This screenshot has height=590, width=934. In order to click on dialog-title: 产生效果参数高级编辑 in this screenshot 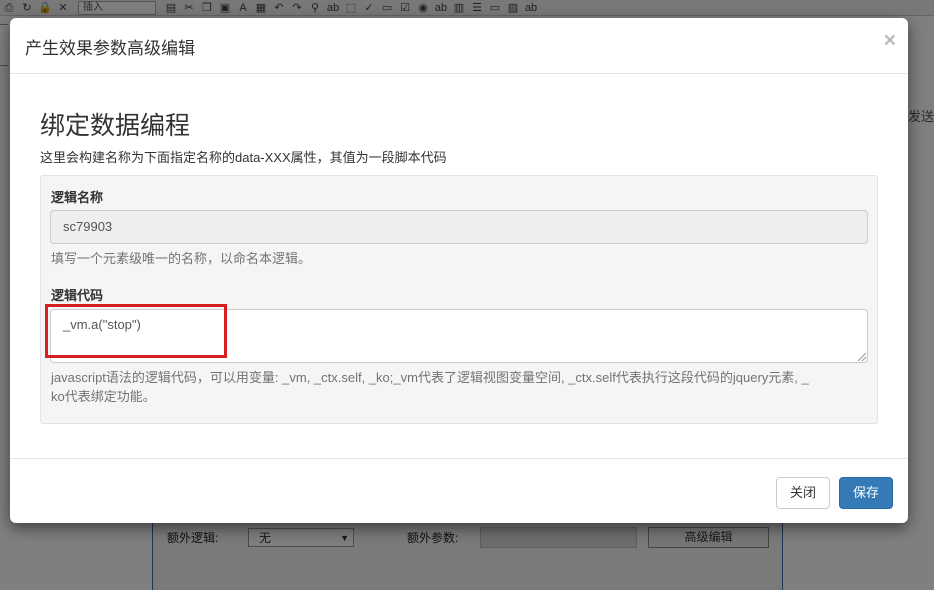, I will do `click(110, 48)`.